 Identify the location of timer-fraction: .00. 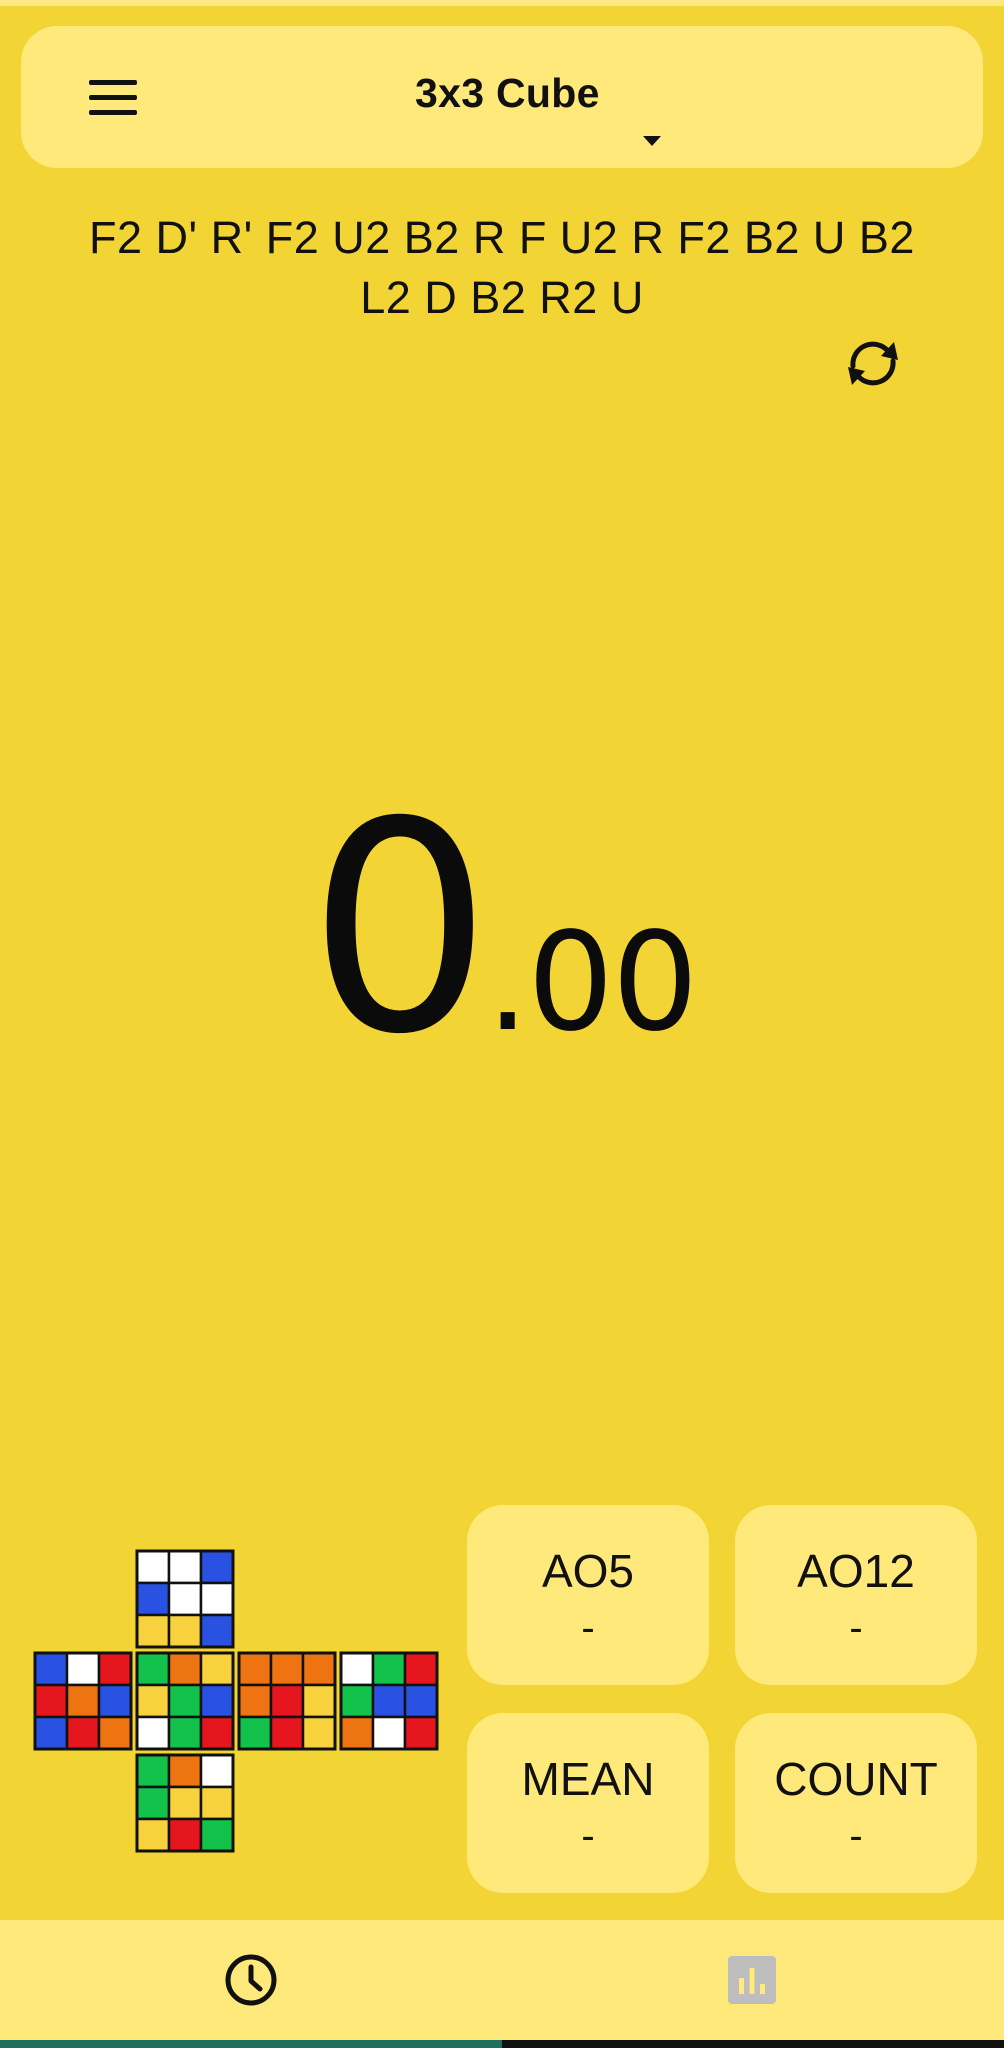
(592, 983).